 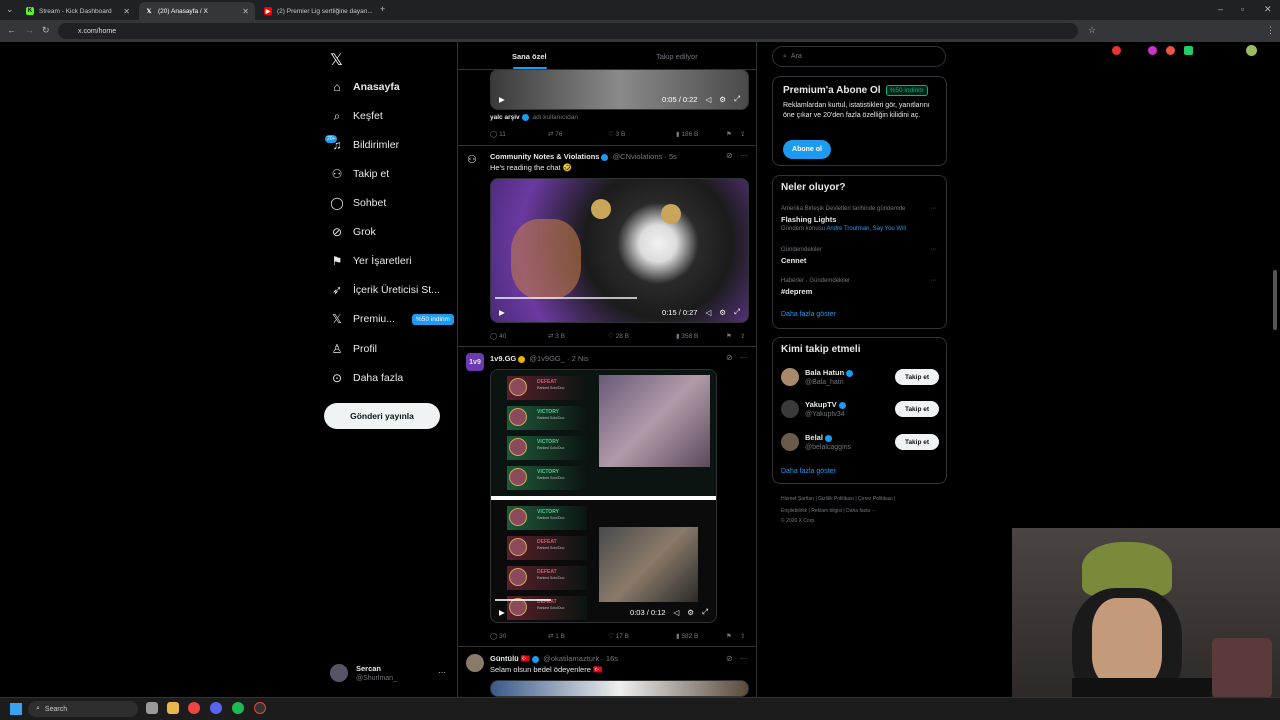 What do you see at coordinates (808, 219) in the screenshot?
I see `trend-name: Flashing Lights` at bounding box center [808, 219].